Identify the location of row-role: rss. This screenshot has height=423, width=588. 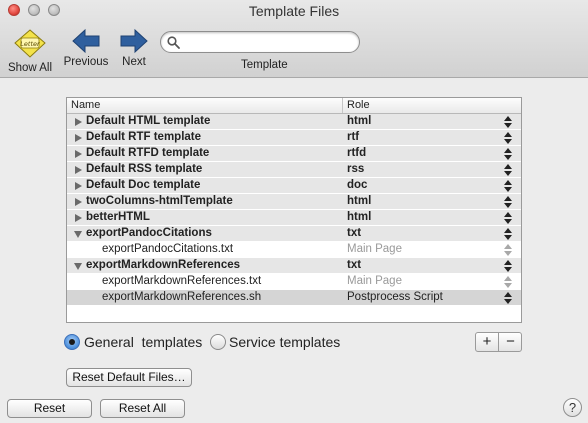
(355, 169).